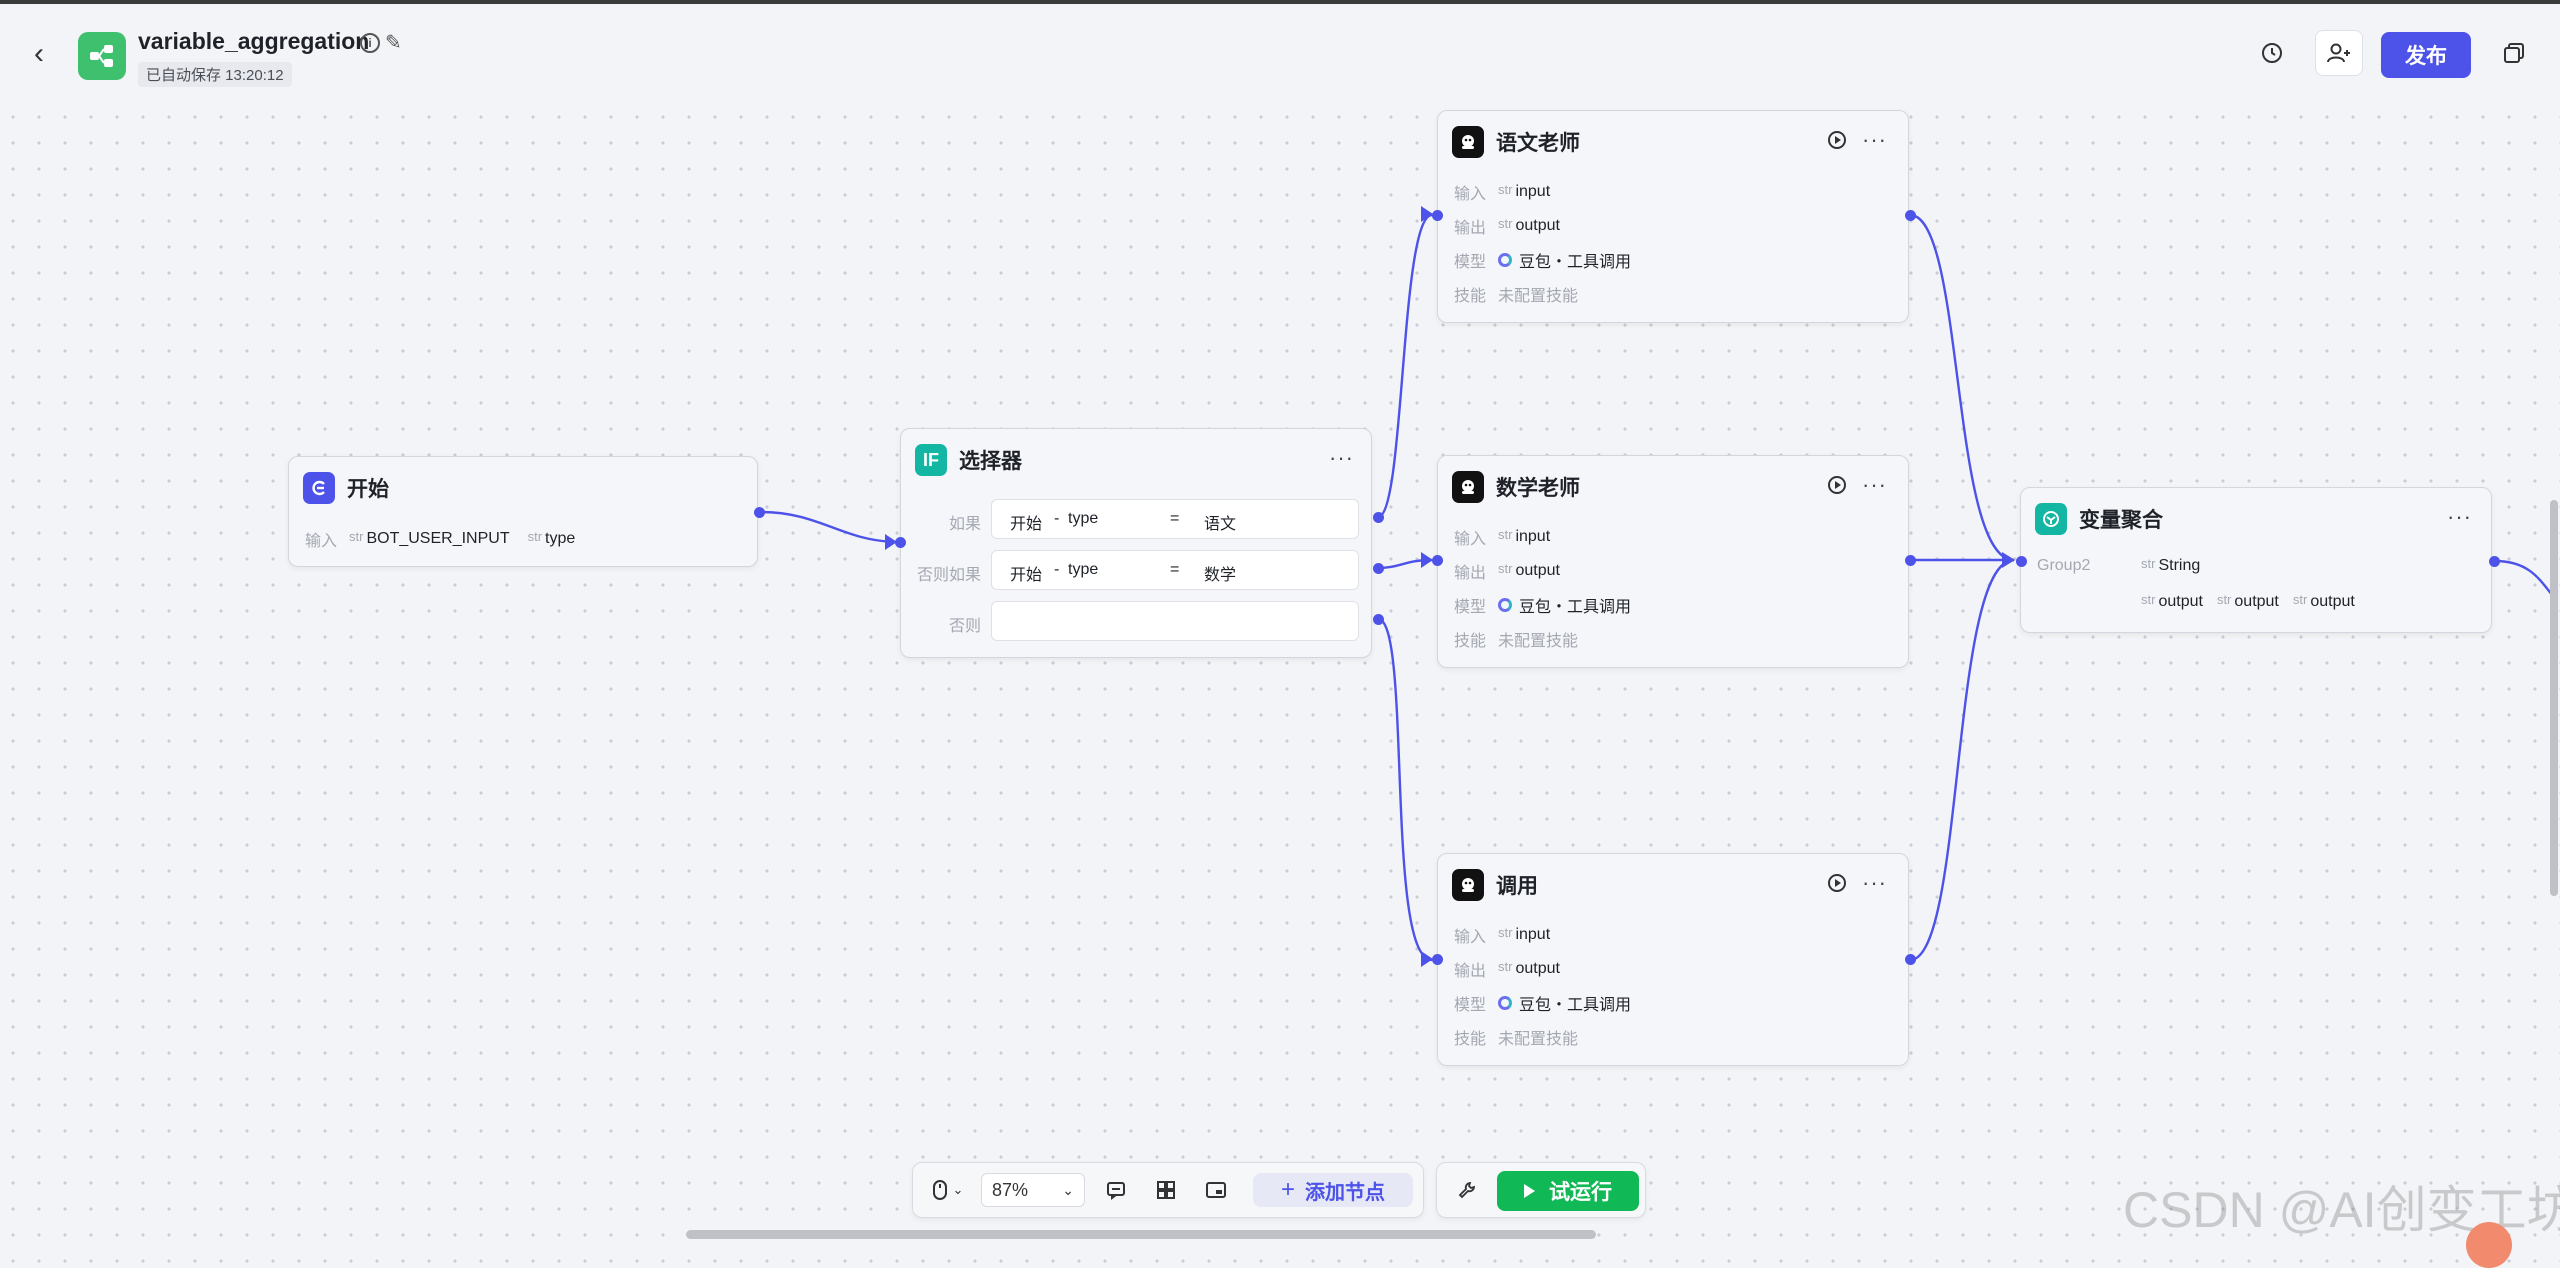  I want to click on if-icon-text: IF, so click(931, 459).